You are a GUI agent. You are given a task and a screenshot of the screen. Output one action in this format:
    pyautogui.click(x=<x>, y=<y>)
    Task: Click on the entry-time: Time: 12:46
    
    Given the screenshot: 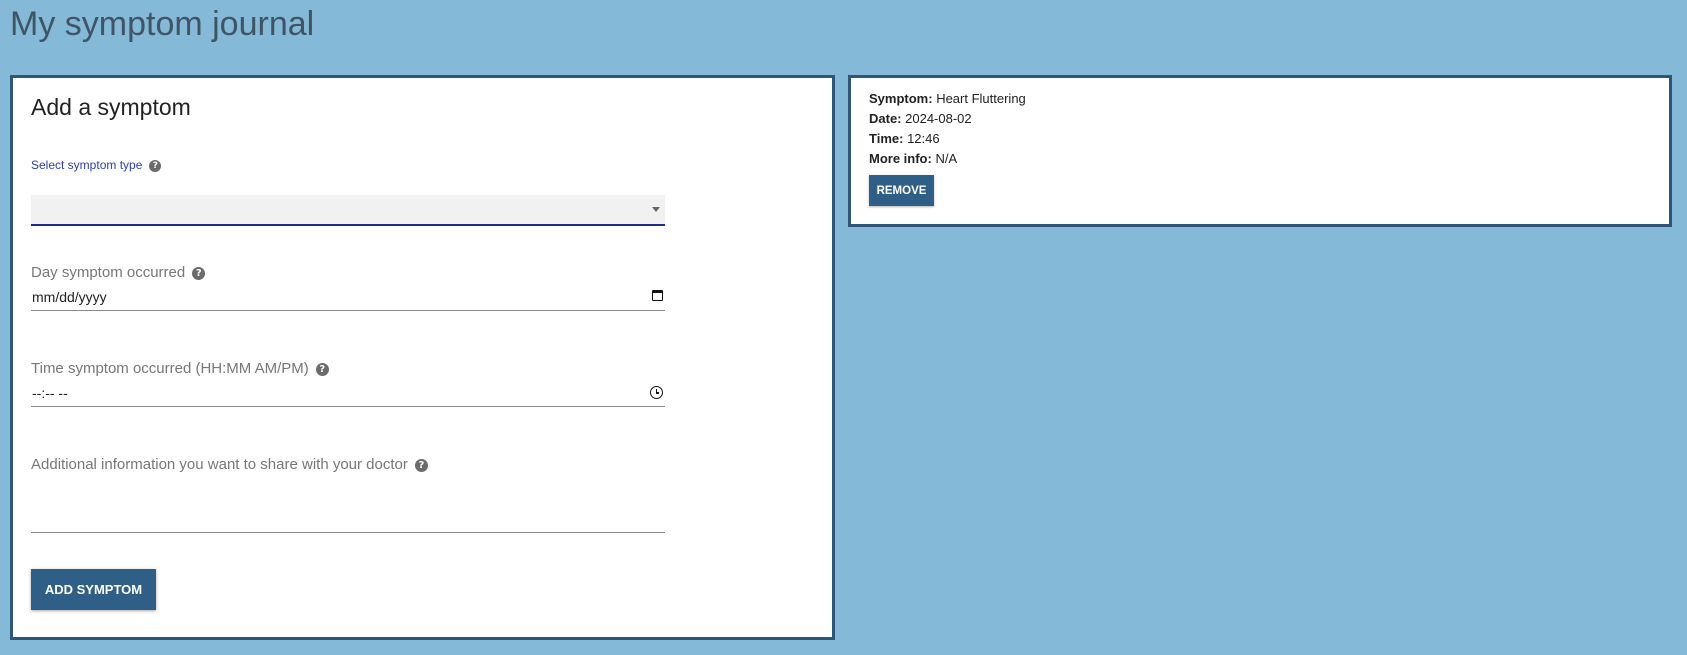 What is the action you would take?
    pyautogui.click(x=904, y=138)
    